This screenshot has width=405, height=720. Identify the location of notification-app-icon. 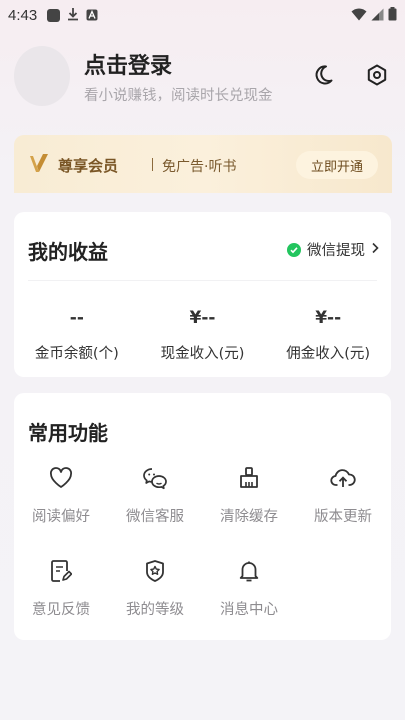
(54, 15).